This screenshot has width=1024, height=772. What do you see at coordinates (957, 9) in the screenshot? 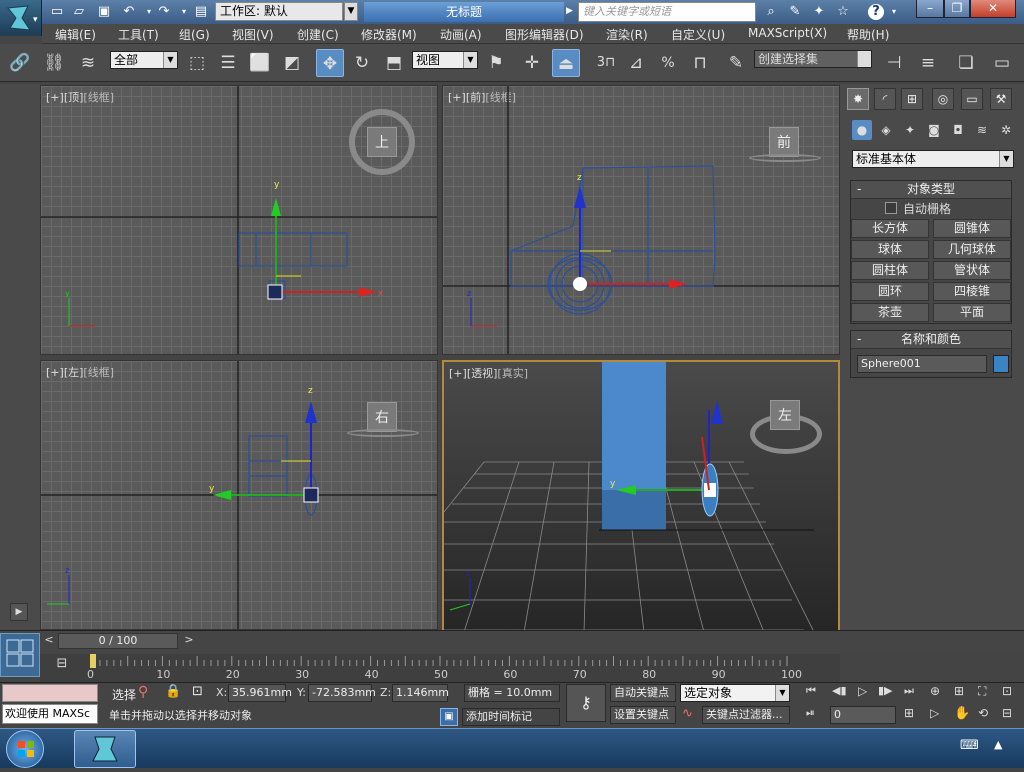
I see `maximize-button: ❐` at bounding box center [957, 9].